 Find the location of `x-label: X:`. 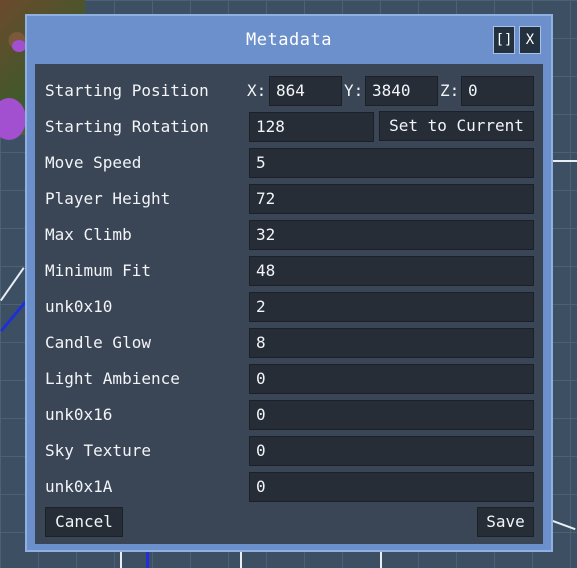

x-label: X: is located at coordinates (257, 90).